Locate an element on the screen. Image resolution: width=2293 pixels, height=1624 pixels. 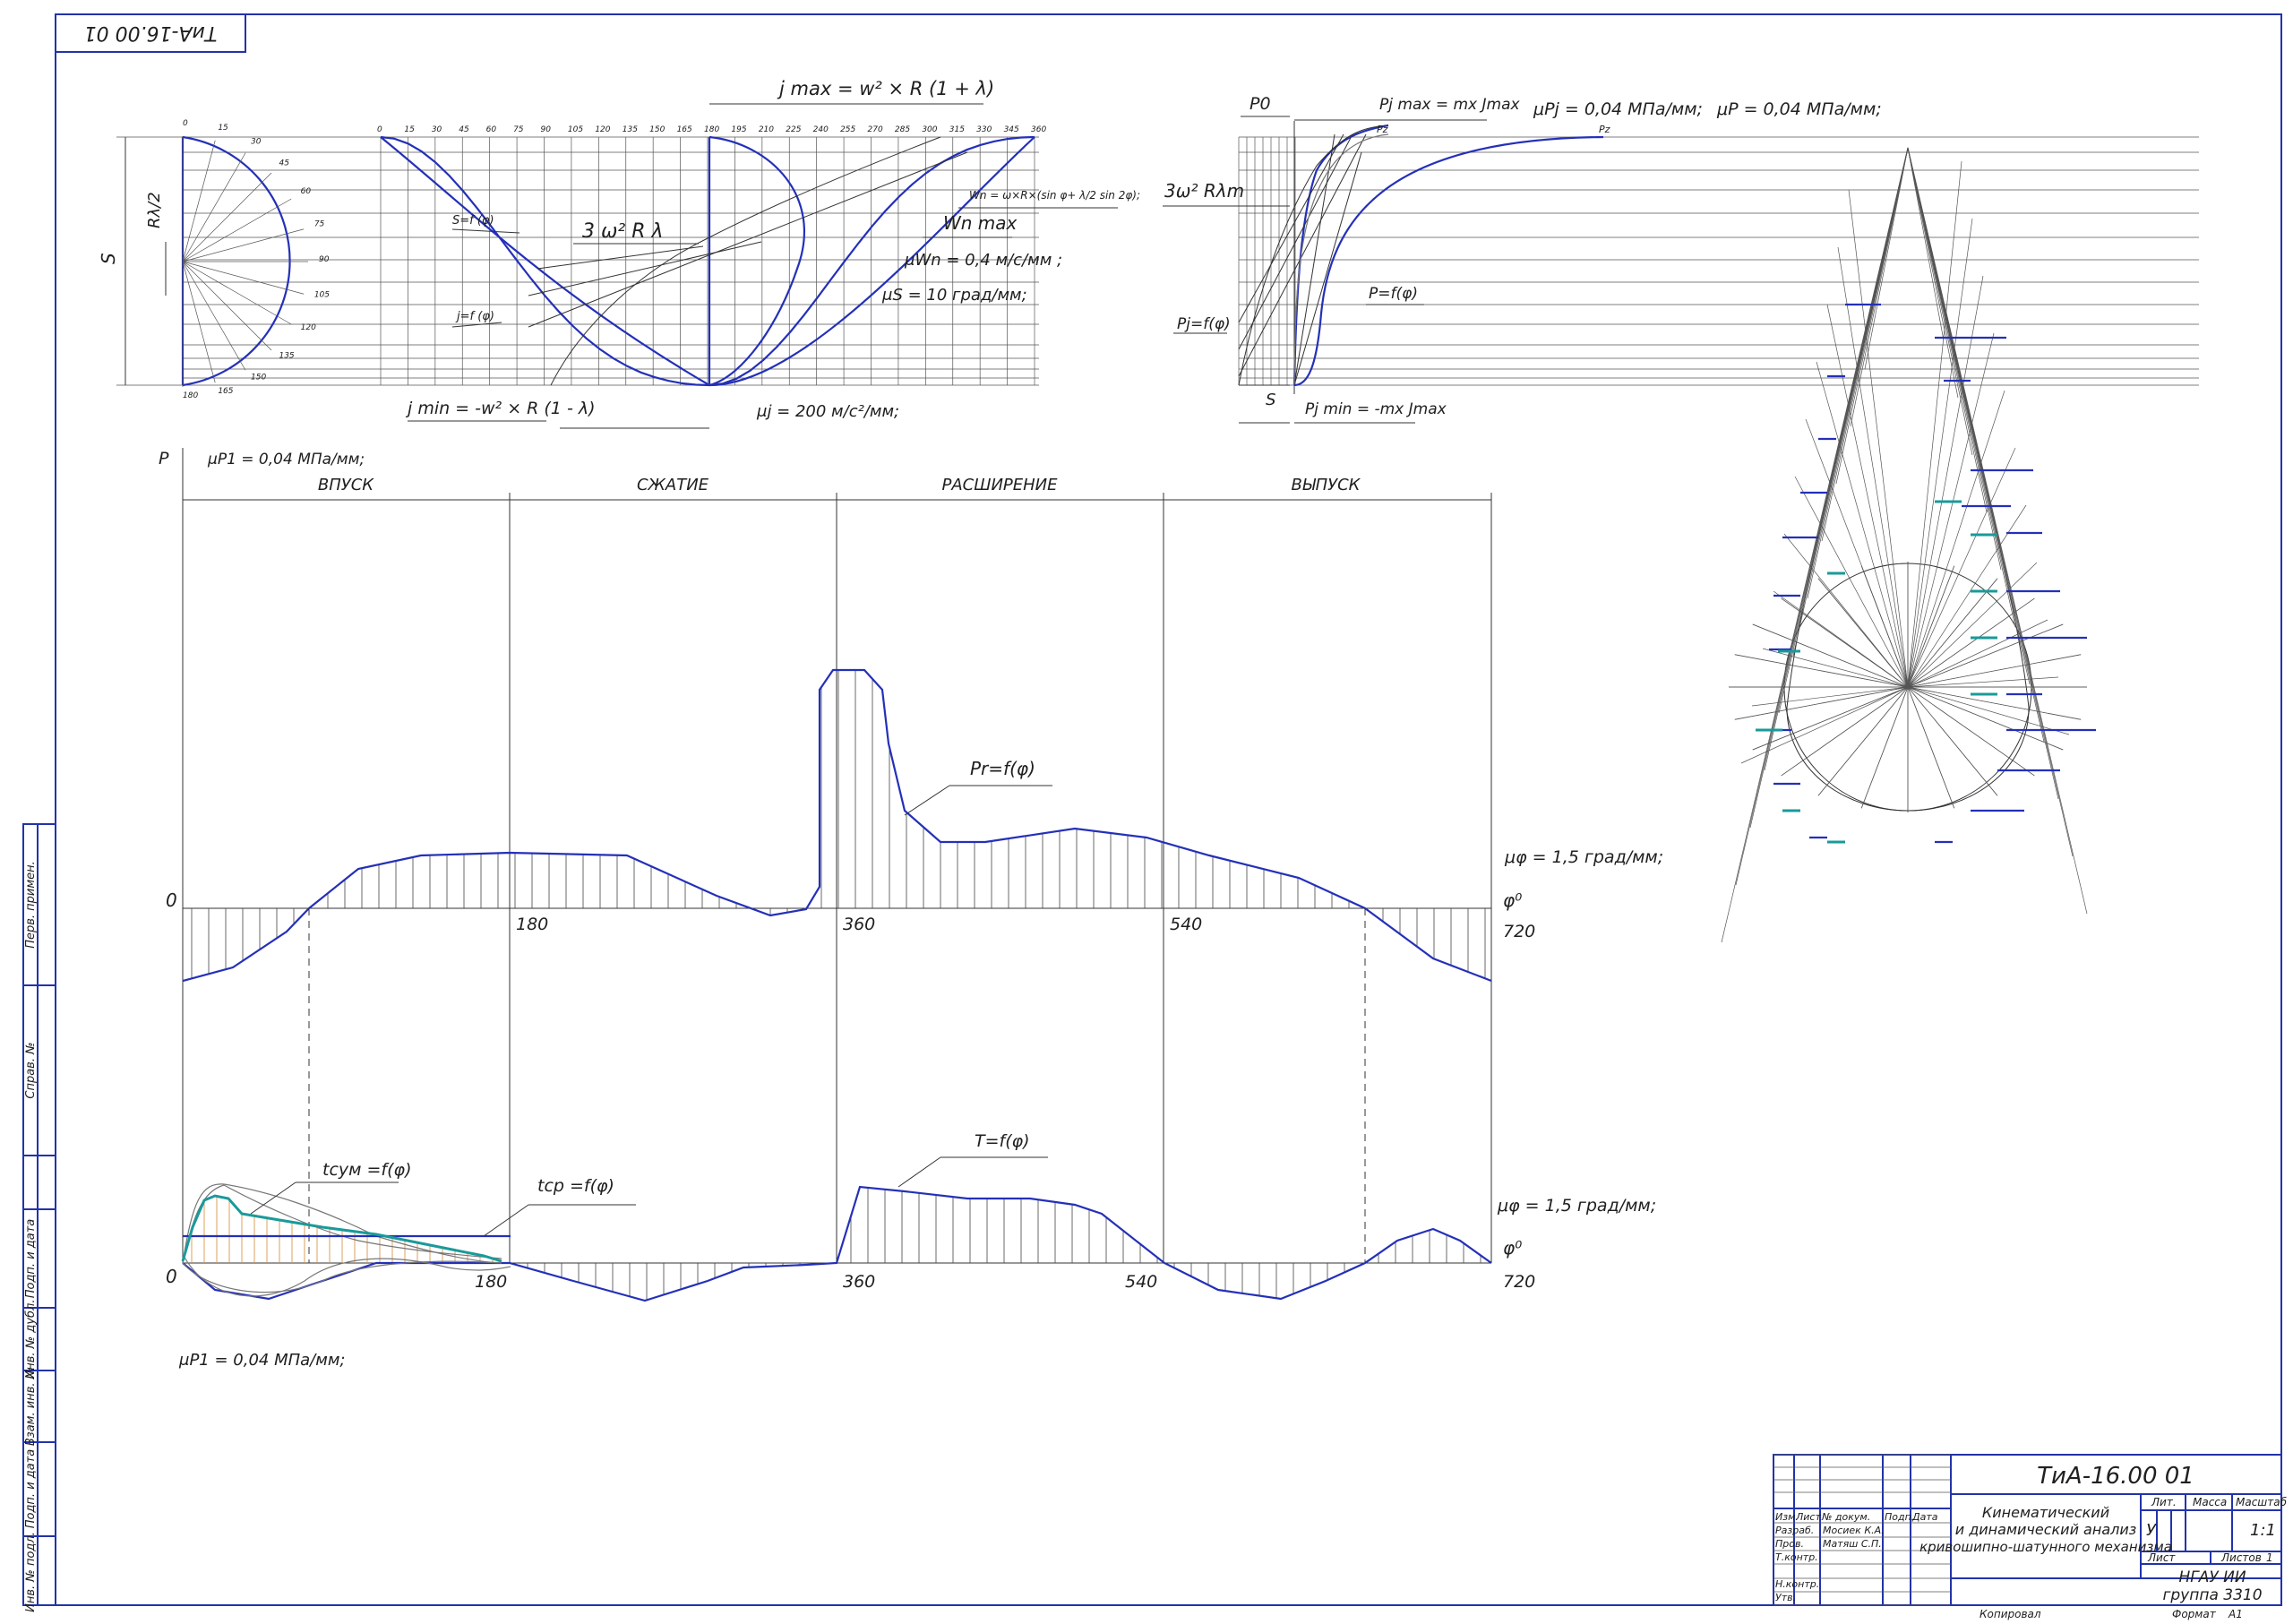
tb-title-3: кривошипно-шатунного механизма is located at coordinates (2045, 1547).